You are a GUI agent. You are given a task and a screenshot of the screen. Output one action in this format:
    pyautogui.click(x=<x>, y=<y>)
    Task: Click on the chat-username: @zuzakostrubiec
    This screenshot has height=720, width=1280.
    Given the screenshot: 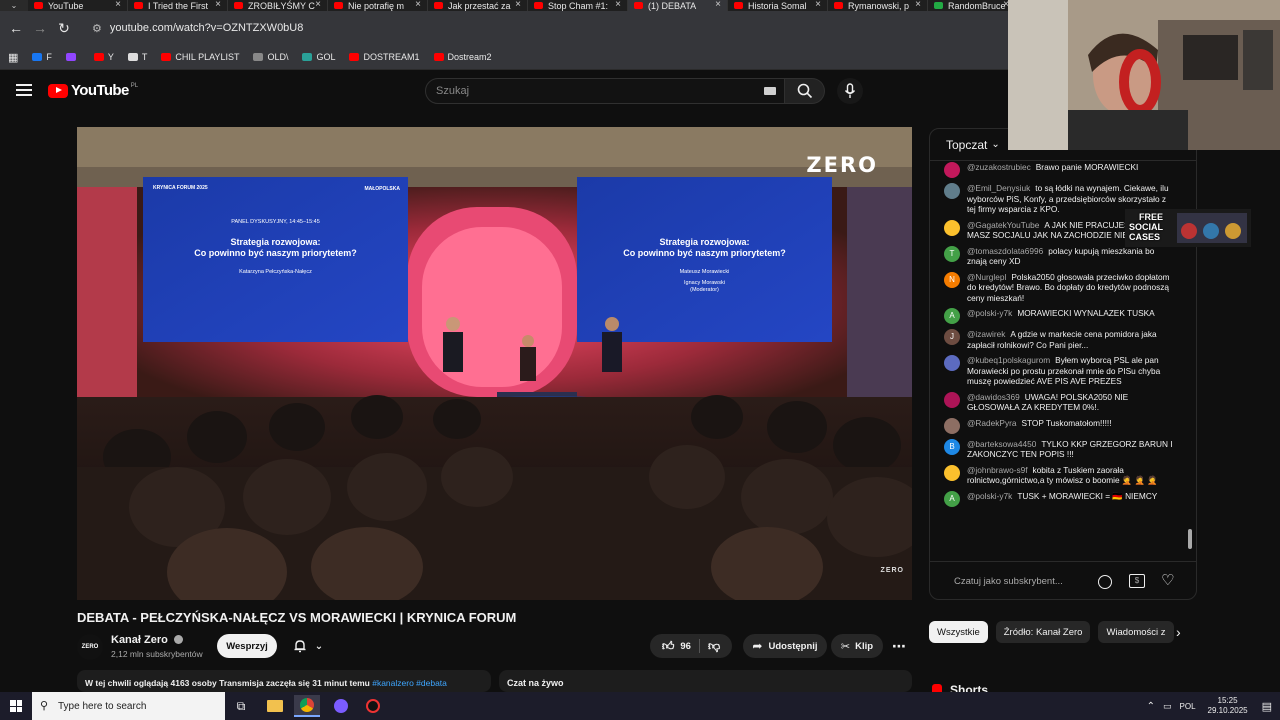 What is the action you would take?
    pyautogui.click(x=999, y=167)
    